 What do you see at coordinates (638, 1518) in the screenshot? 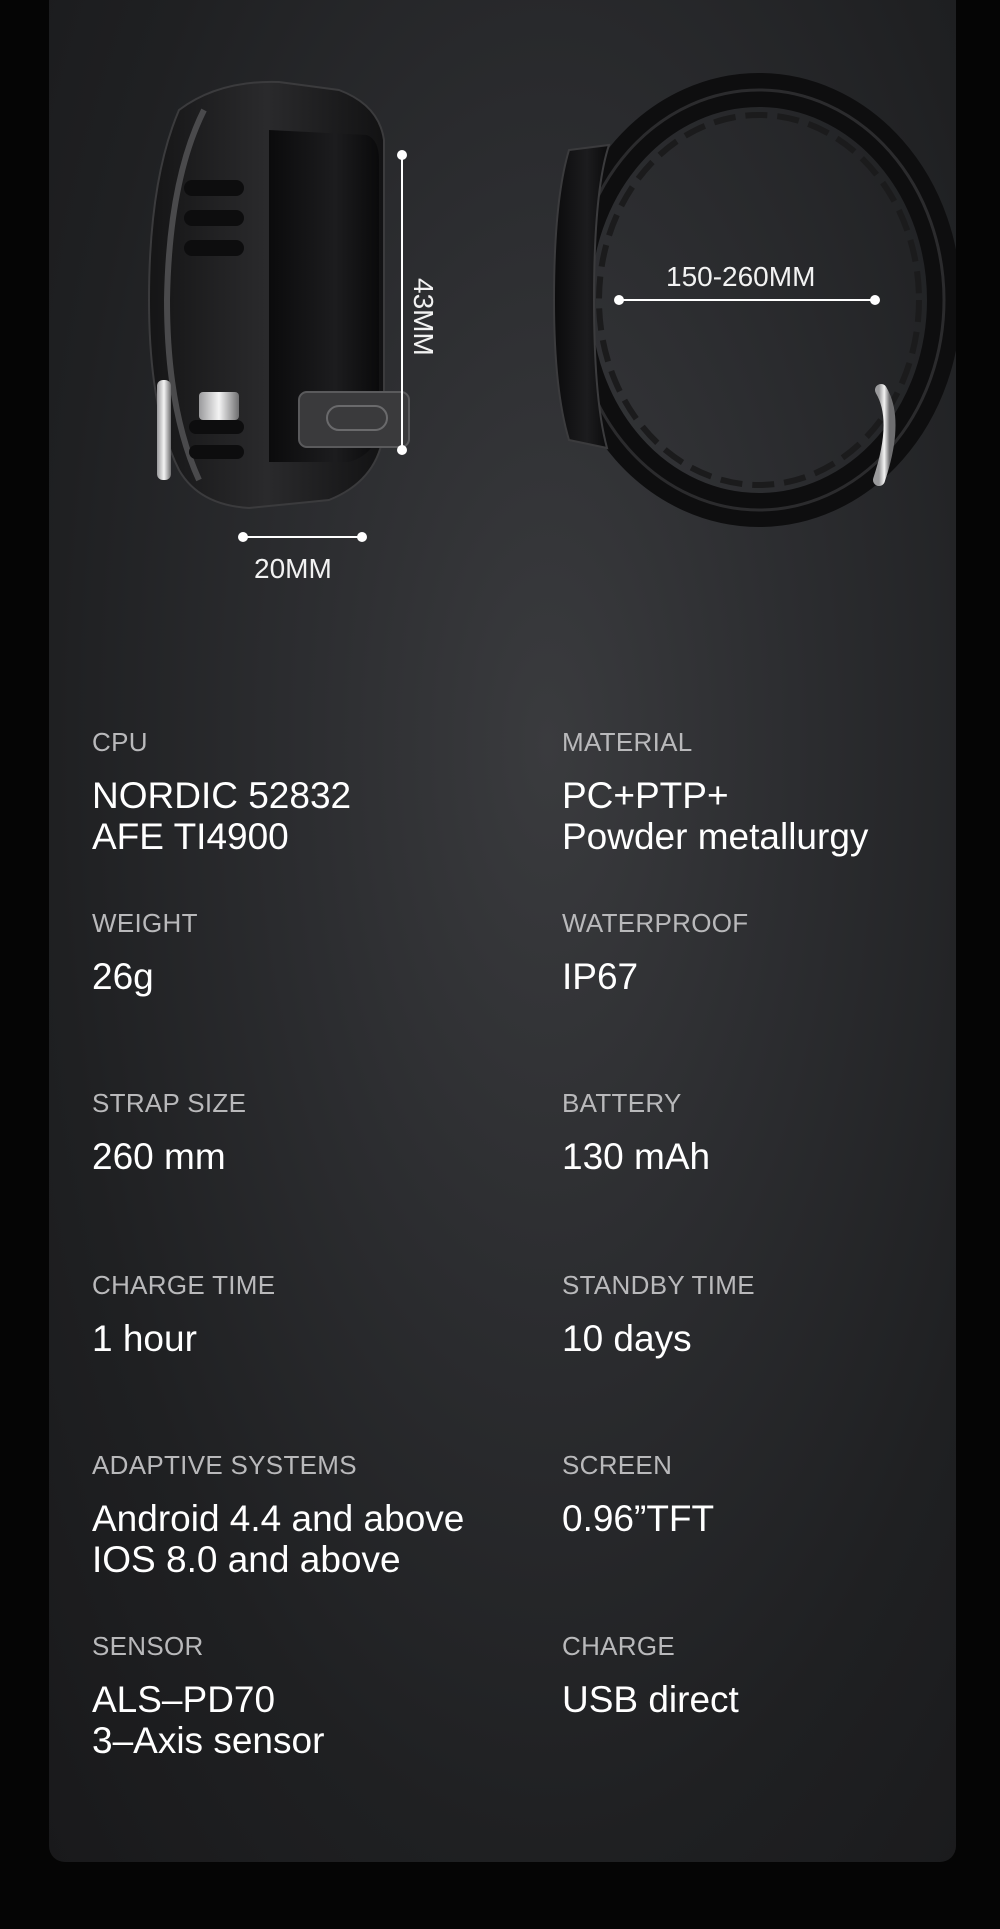
I see `spec-value-line: 0.96”TFT` at bounding box center [638, 1518].